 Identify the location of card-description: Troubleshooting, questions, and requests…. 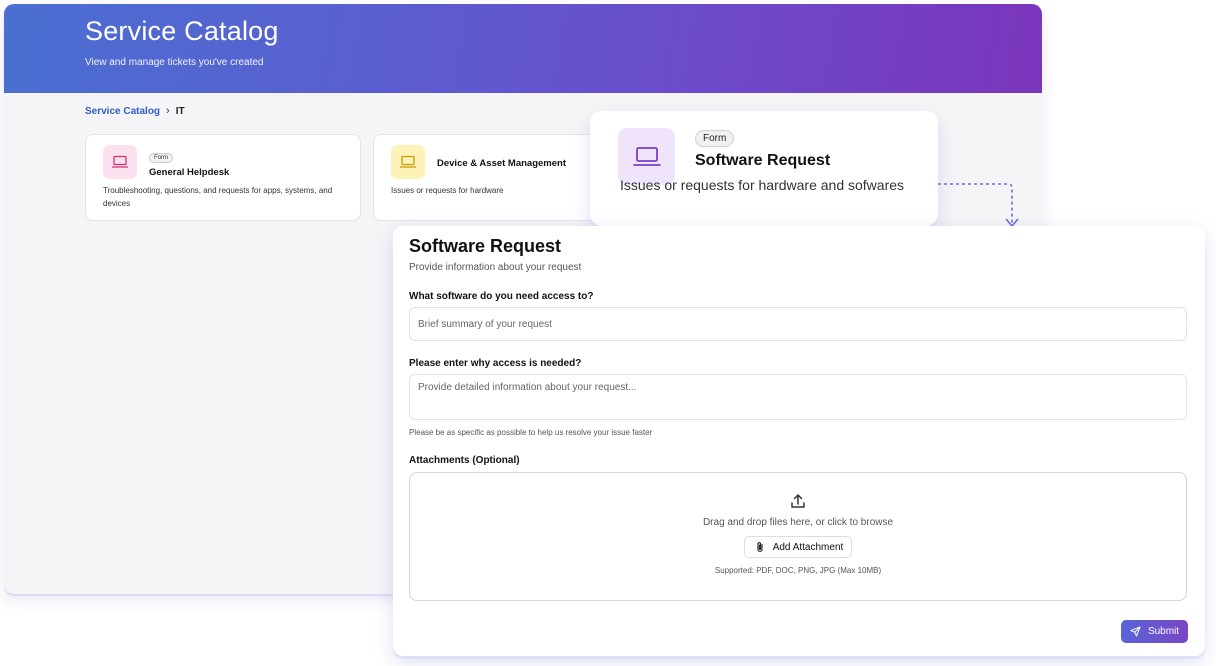
(218, 197).